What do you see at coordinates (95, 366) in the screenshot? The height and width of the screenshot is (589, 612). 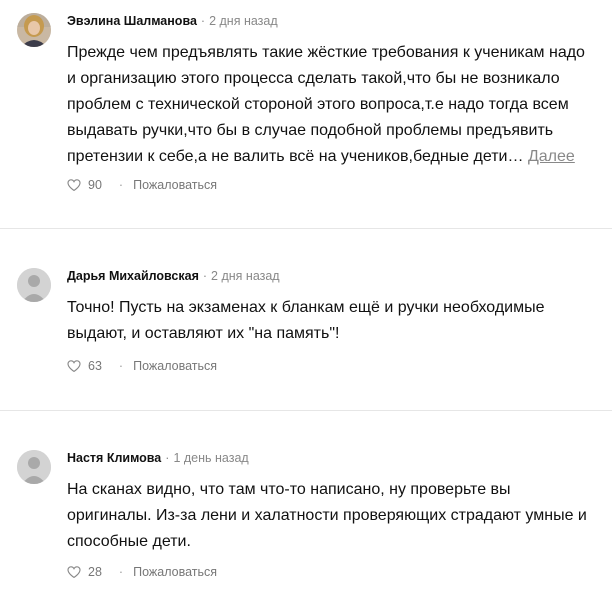 I see `like-count: 63` at bounding box center [95, 366].